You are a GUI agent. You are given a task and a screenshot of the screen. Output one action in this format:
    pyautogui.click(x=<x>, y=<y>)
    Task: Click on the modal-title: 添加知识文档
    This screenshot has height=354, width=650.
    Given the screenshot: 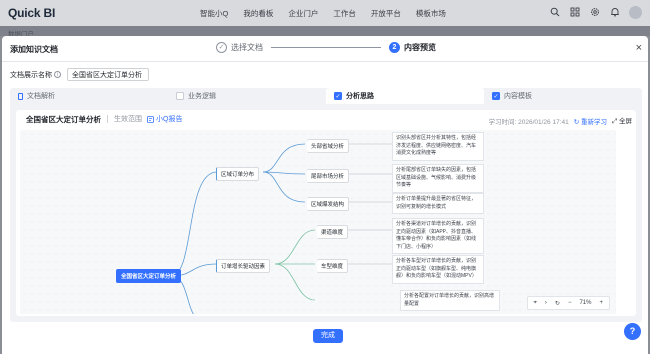 What is the action you would take?
    pyautogui.click(x=34, y=49)
    